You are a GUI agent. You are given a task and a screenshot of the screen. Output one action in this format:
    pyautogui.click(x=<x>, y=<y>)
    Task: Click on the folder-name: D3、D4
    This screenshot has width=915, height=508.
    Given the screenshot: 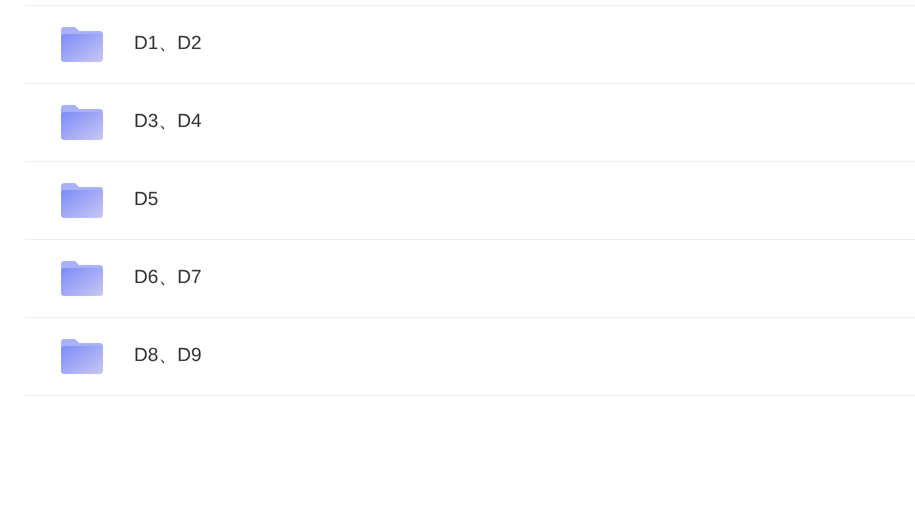 What is the action you would take?
    pyautogui.click(x=168, y=122)
    